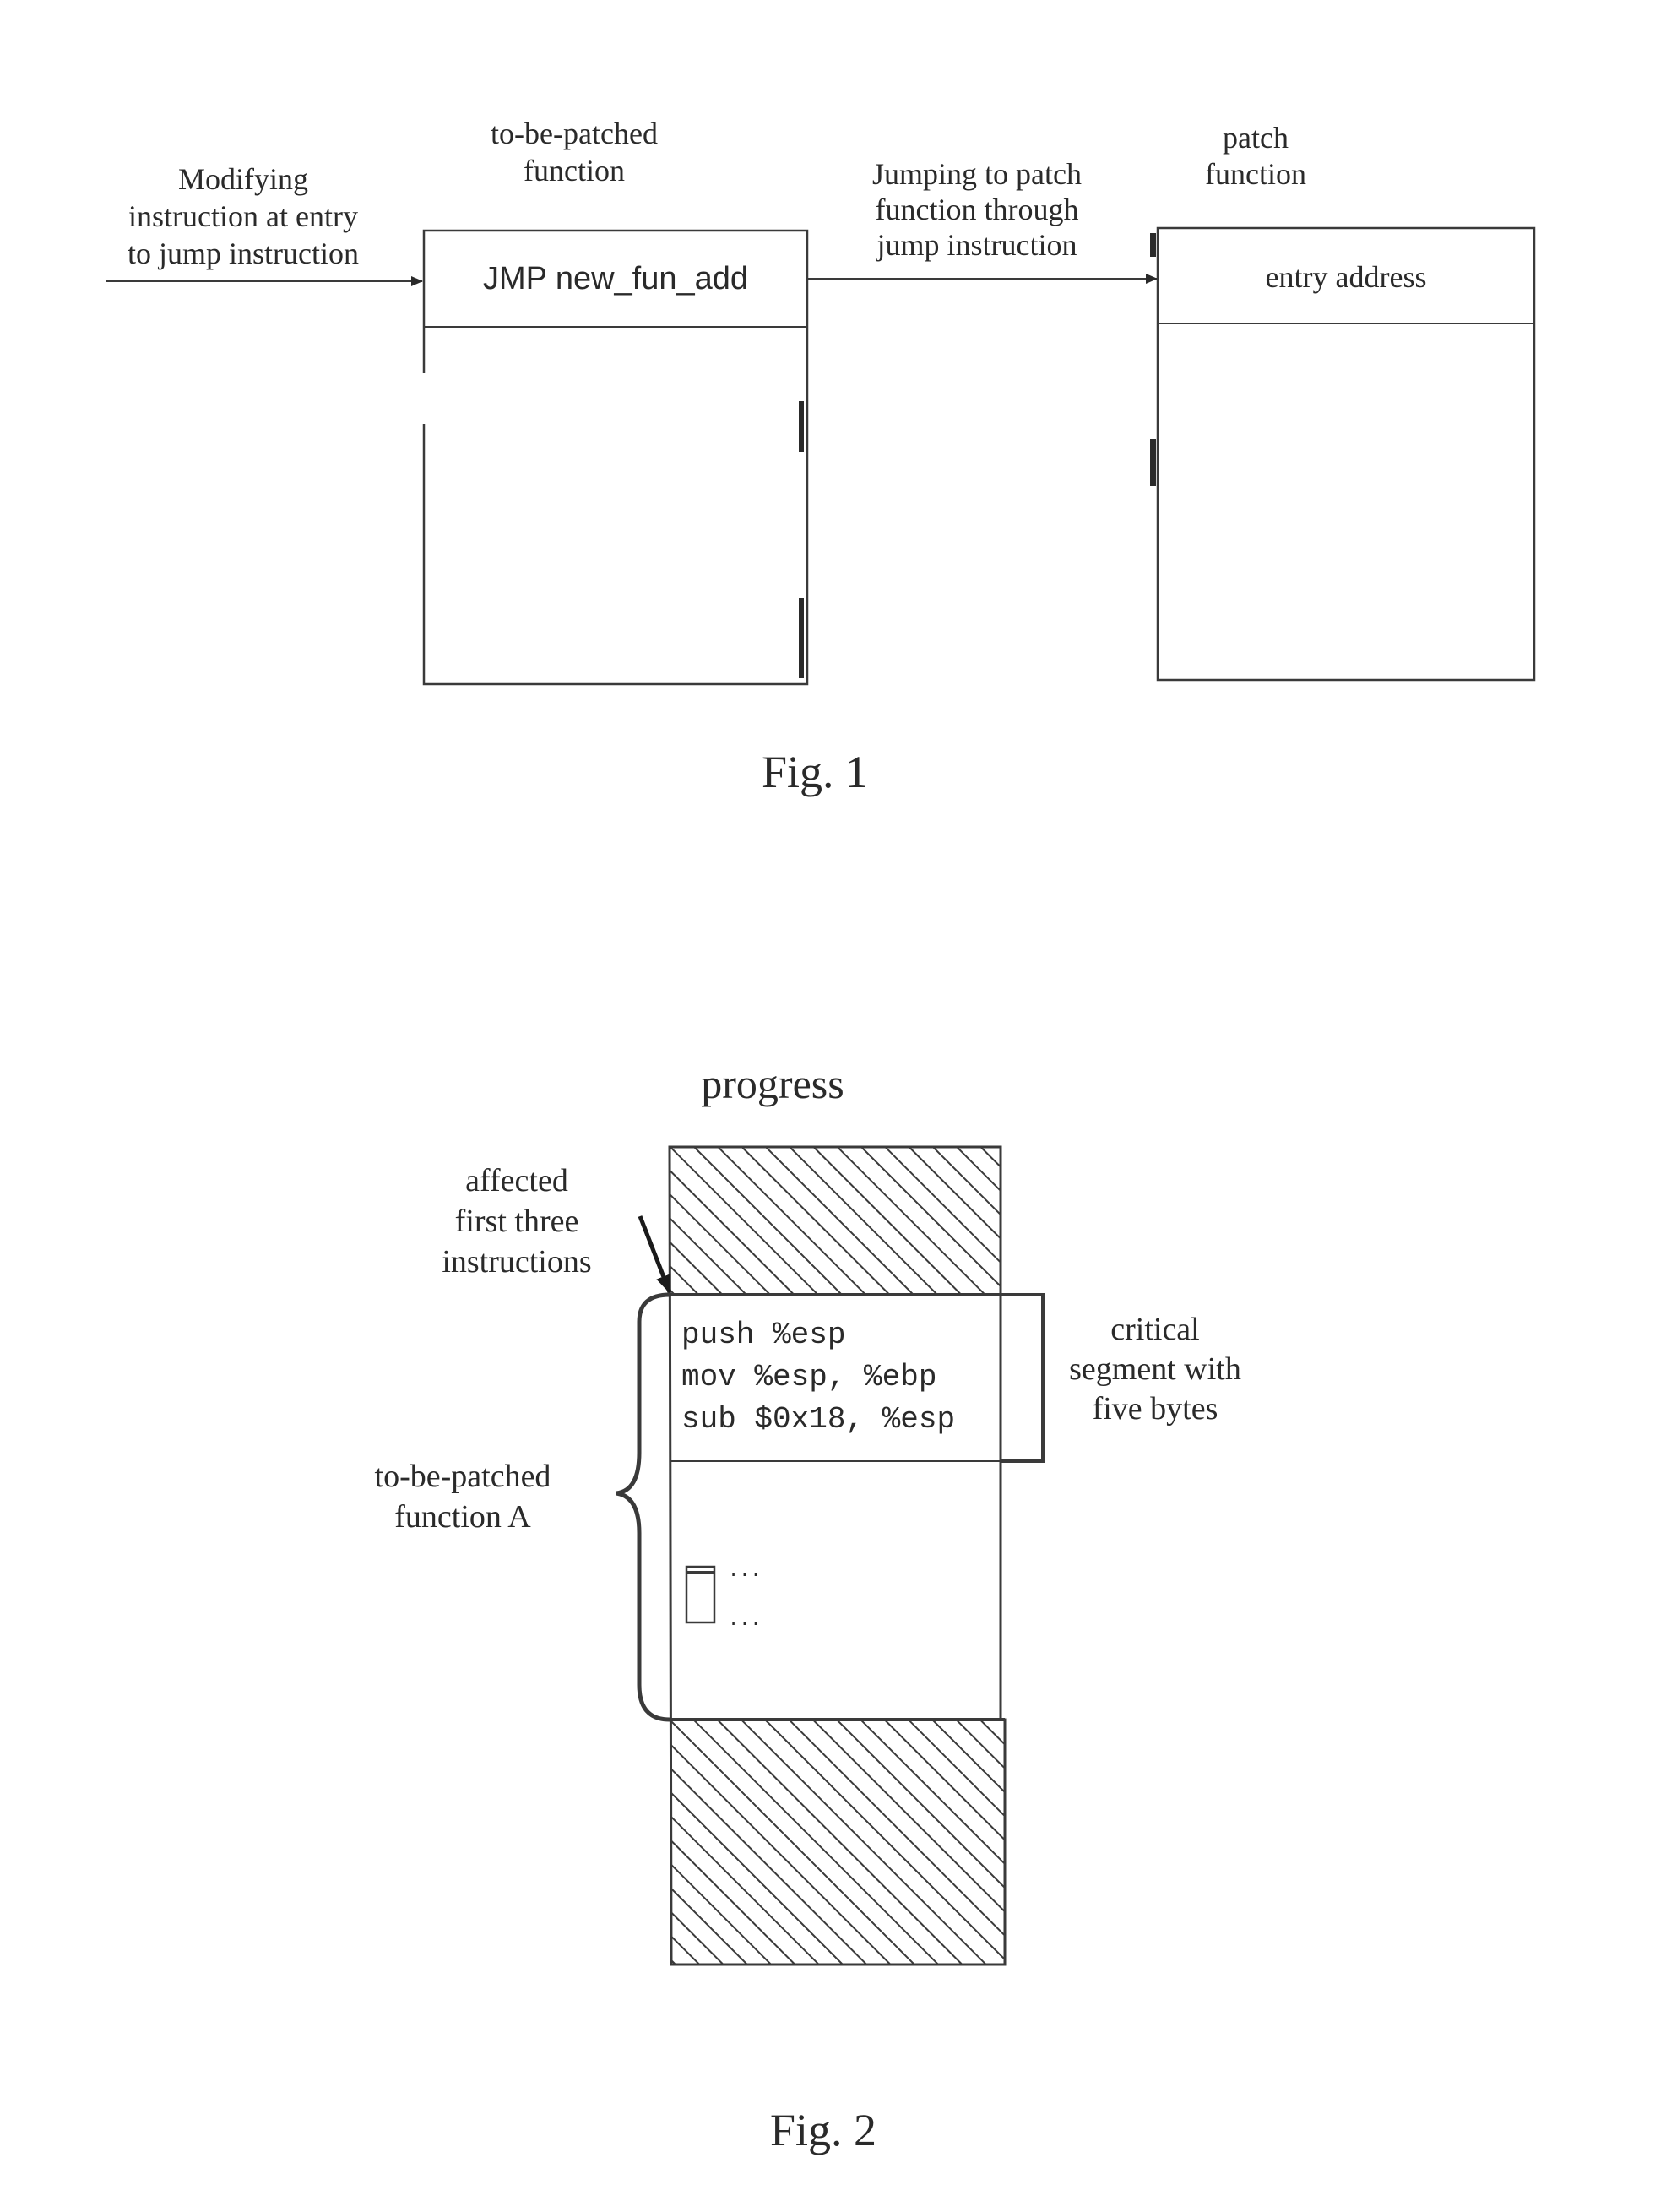  What do you see at coordinates (1256, 138) in the screenshot?
I see `label-line: patch` at bounding box center [1256, 138].